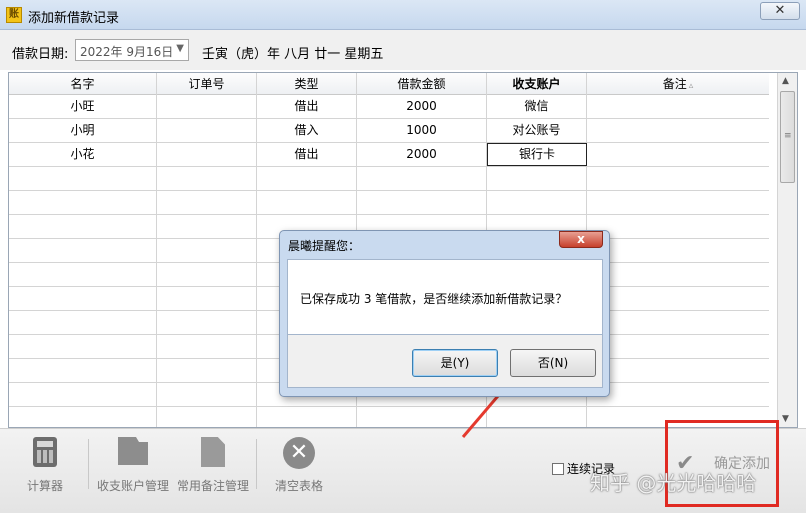 This screenshot has height=513, width=806. What do you see at coordinates (581, 239) in the screenshot?
I see `dialog-close-button: x` at bounding box center [581, 239].